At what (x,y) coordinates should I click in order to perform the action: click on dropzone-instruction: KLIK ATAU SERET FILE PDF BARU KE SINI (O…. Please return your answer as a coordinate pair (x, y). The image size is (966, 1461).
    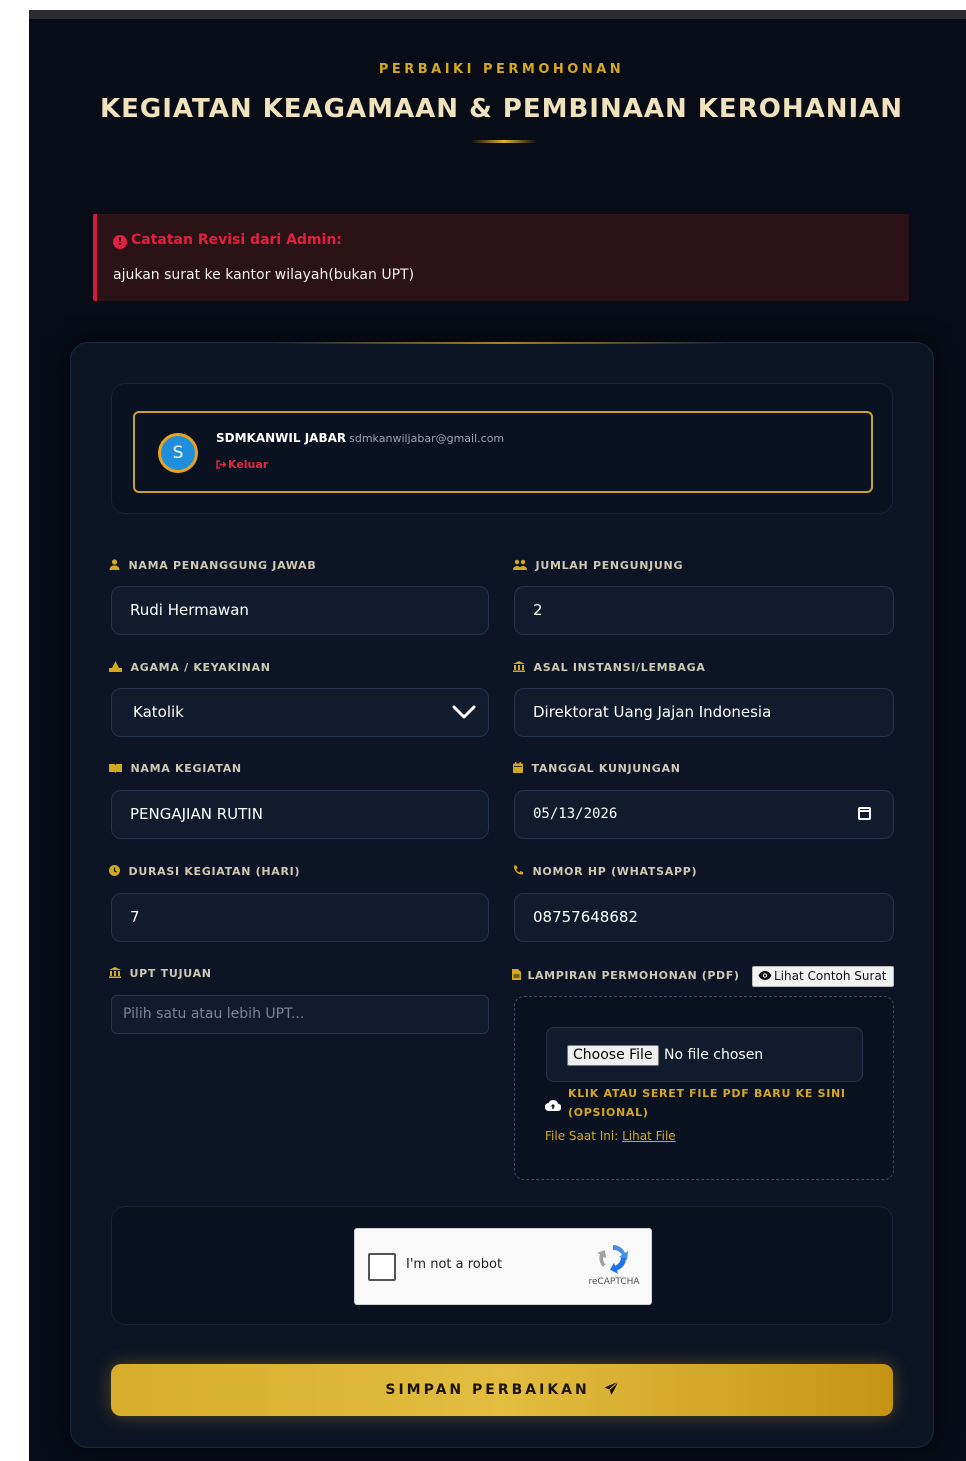
    Looking at the image, I should click on (707, 1103).